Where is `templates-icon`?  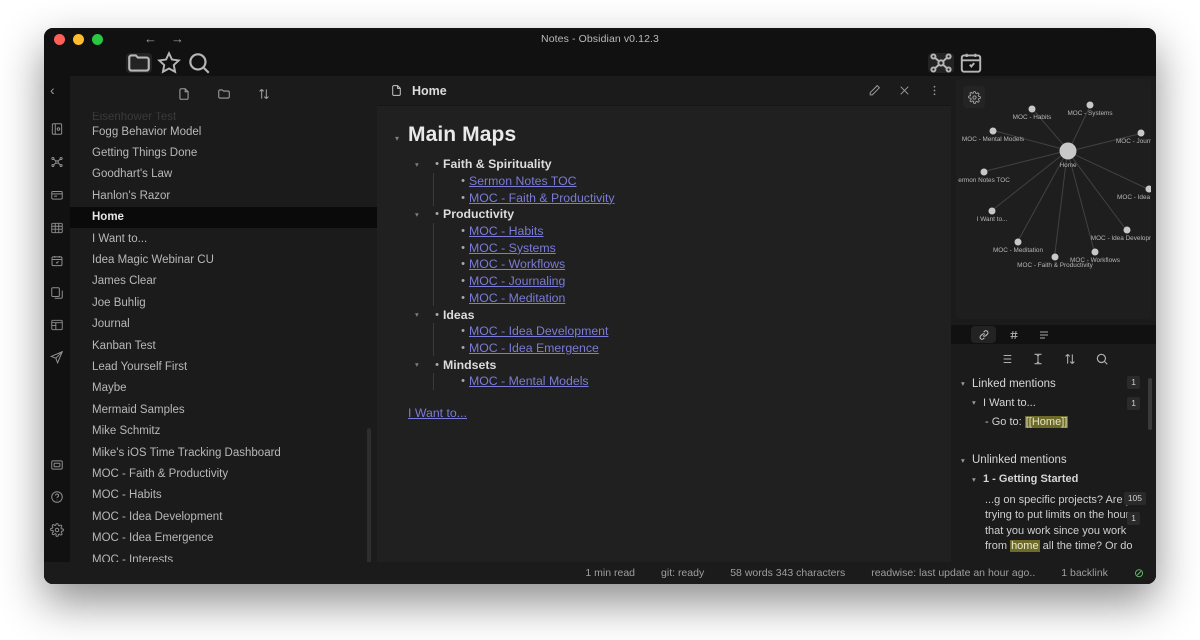
templates-icon is located at coordinates (57, 293).